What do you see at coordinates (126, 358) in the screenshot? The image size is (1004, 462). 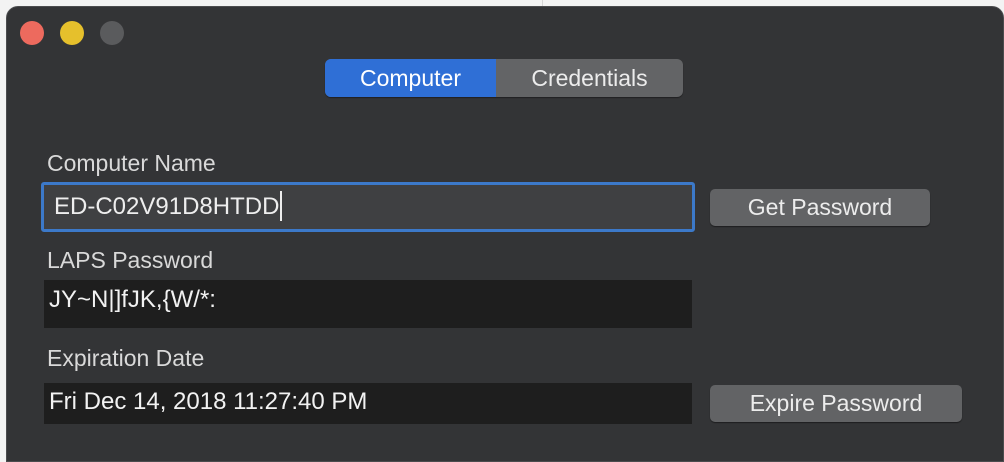 I see `expiration-date-label: Expiration Date` at bounding box center [126, 358].